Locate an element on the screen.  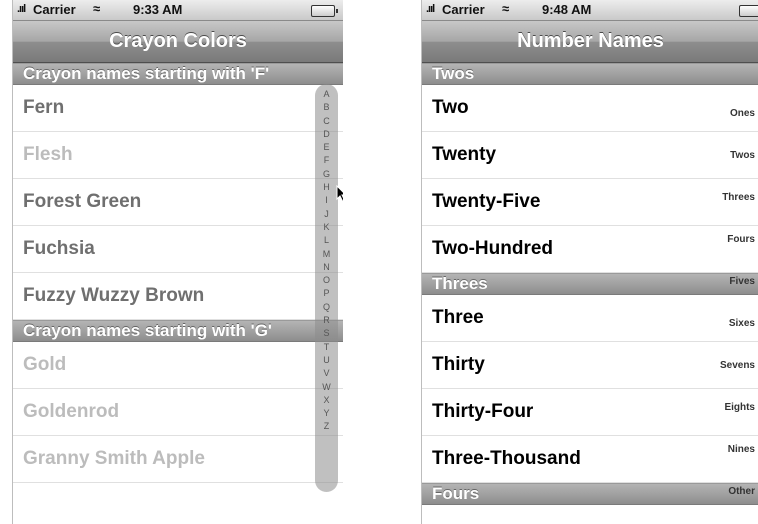
index-title: Threes is located at coordinates (738, 197).